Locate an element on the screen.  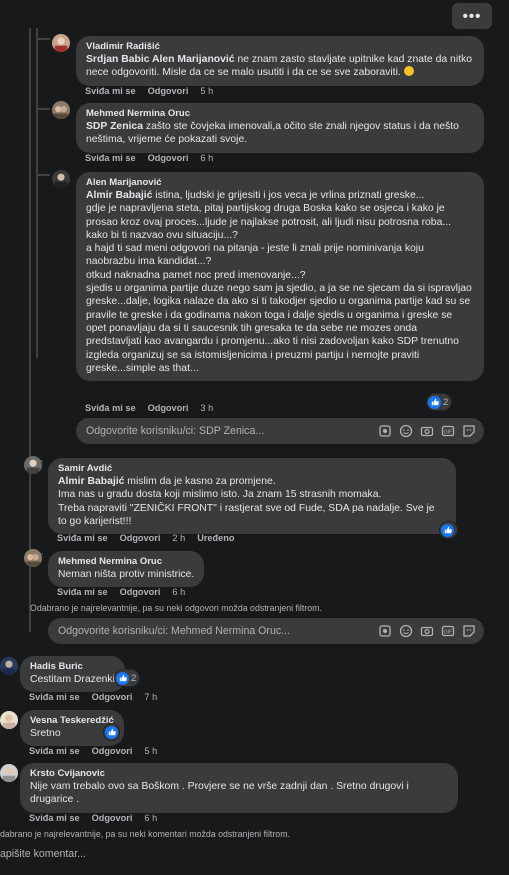
comment-actions: Sviđa mi se Odgovori 7 h is located at coordinates (99, 697).